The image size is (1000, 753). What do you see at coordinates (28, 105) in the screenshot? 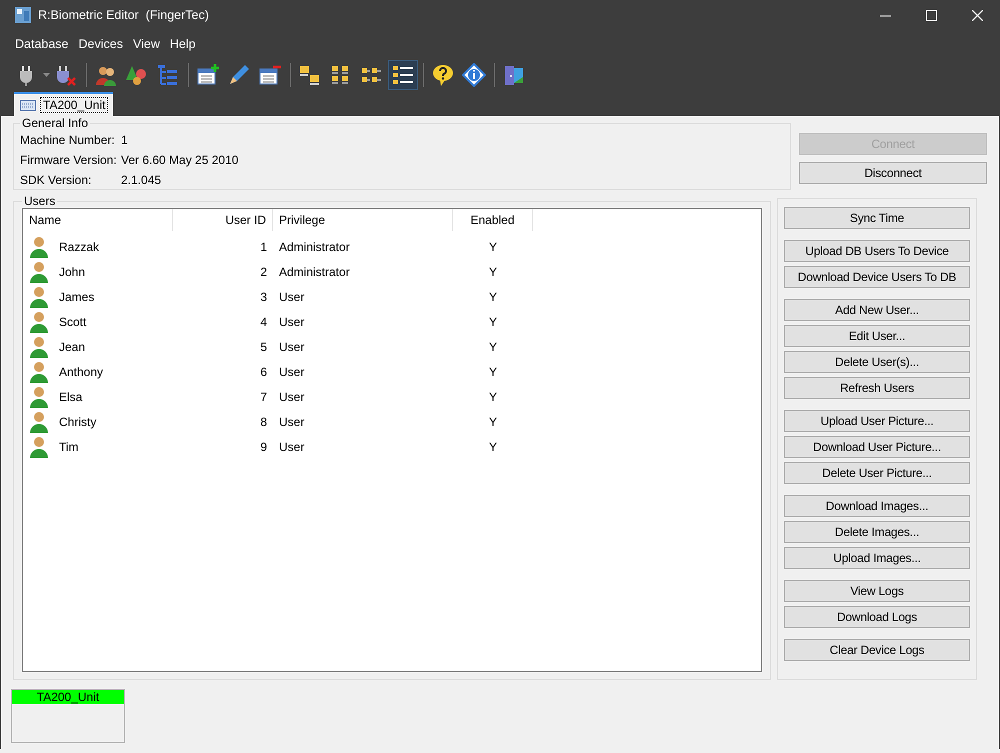
I see `keyboard-icon` at bounding box center [28, 105].